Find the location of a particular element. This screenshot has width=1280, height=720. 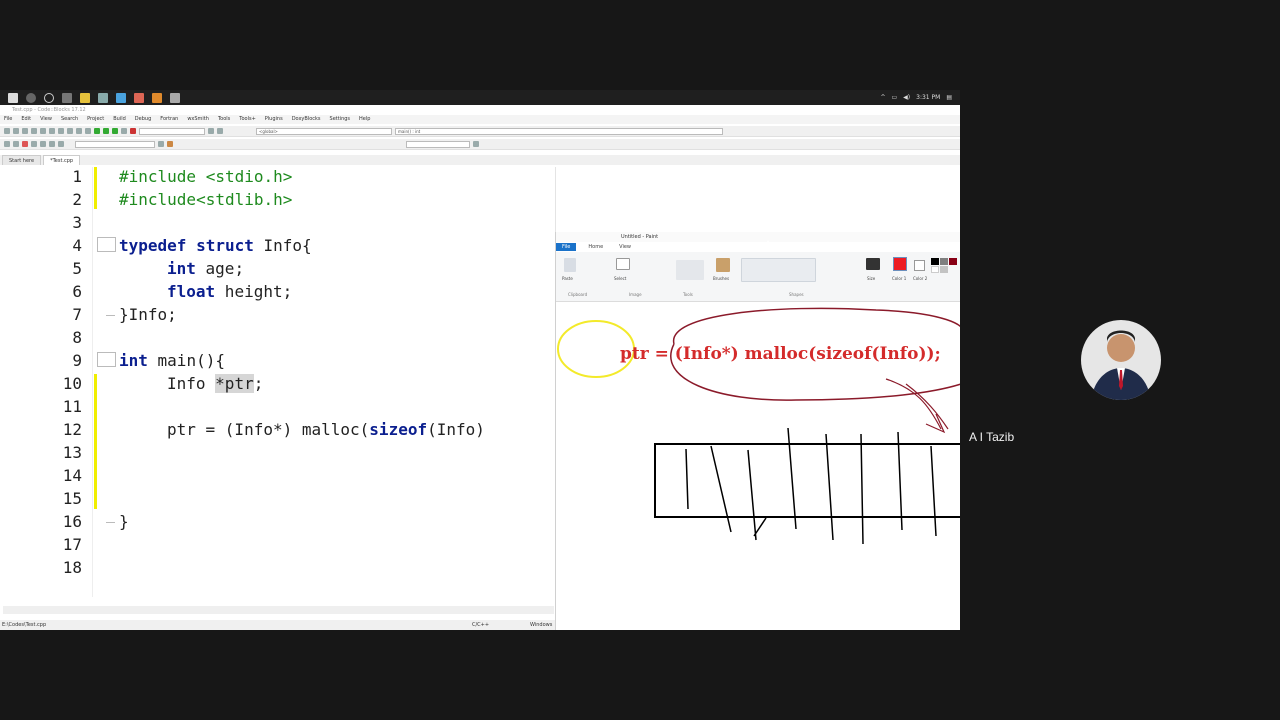

bookmark-prev-icon is located at coordinates (34, 144).